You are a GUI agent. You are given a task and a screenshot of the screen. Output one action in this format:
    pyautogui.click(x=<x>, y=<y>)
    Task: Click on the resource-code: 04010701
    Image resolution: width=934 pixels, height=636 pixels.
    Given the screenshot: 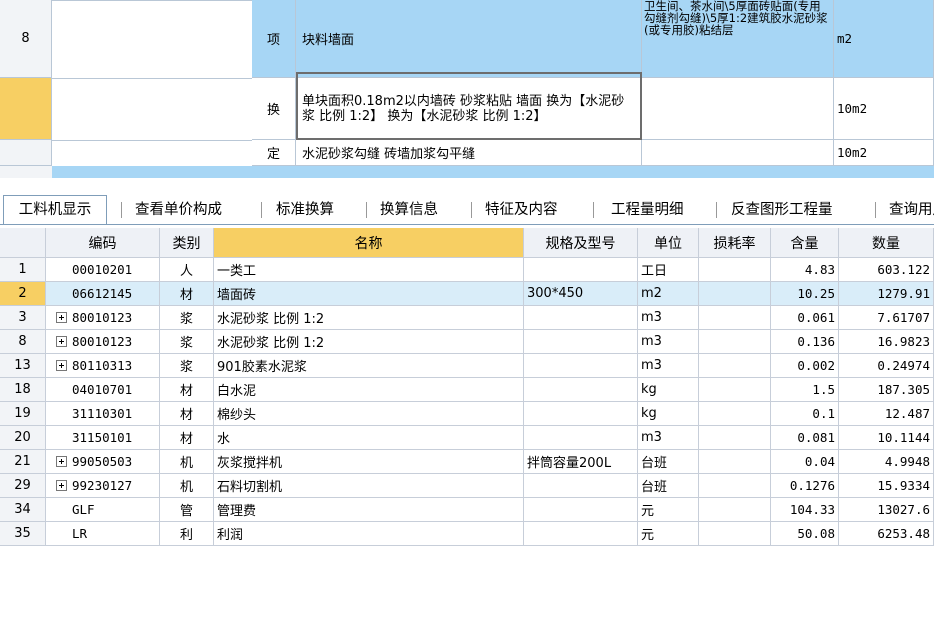 What is the action you would take?
    pyautogui.click(x=103, y=390)
    